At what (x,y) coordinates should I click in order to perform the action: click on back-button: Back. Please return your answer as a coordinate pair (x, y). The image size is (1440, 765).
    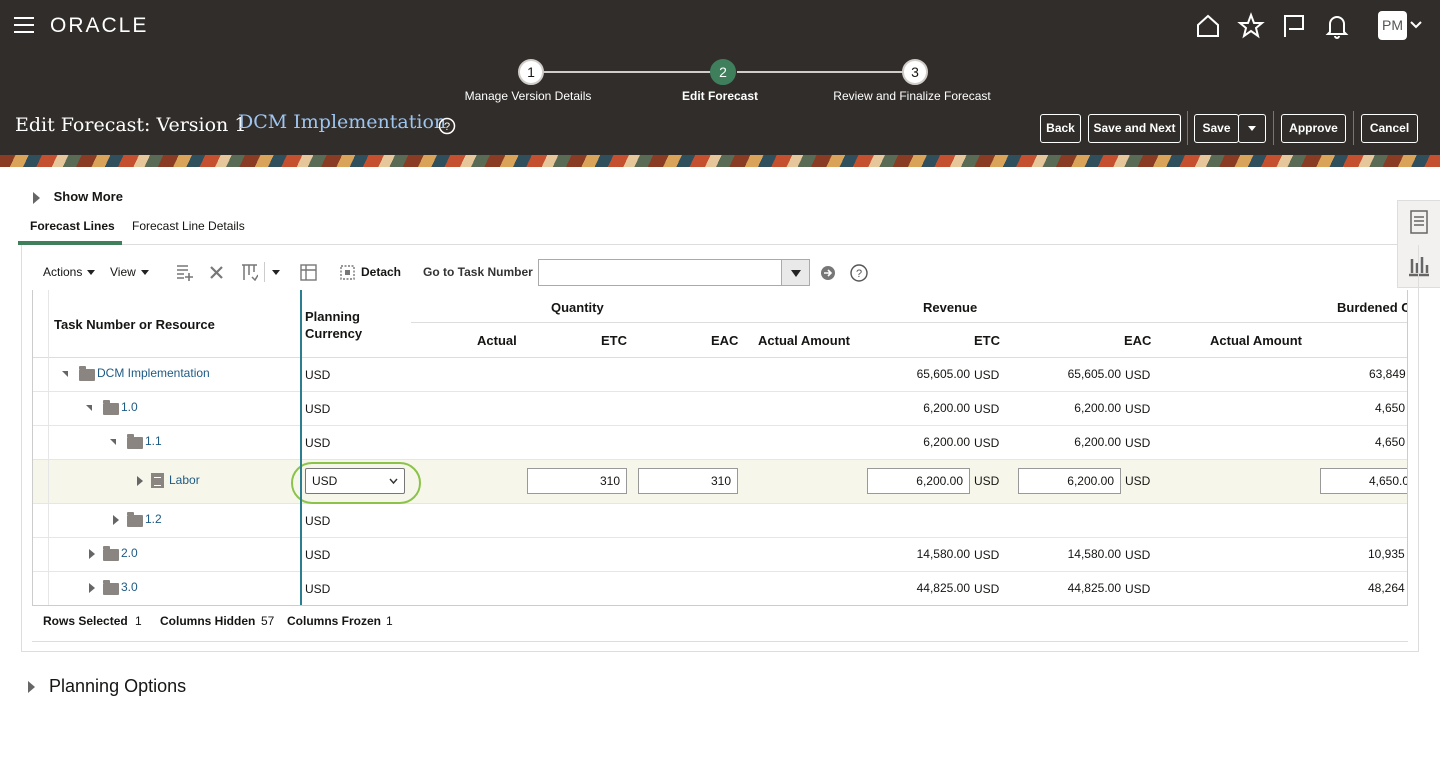
    Looking at the image, I should click on (1060, 128).